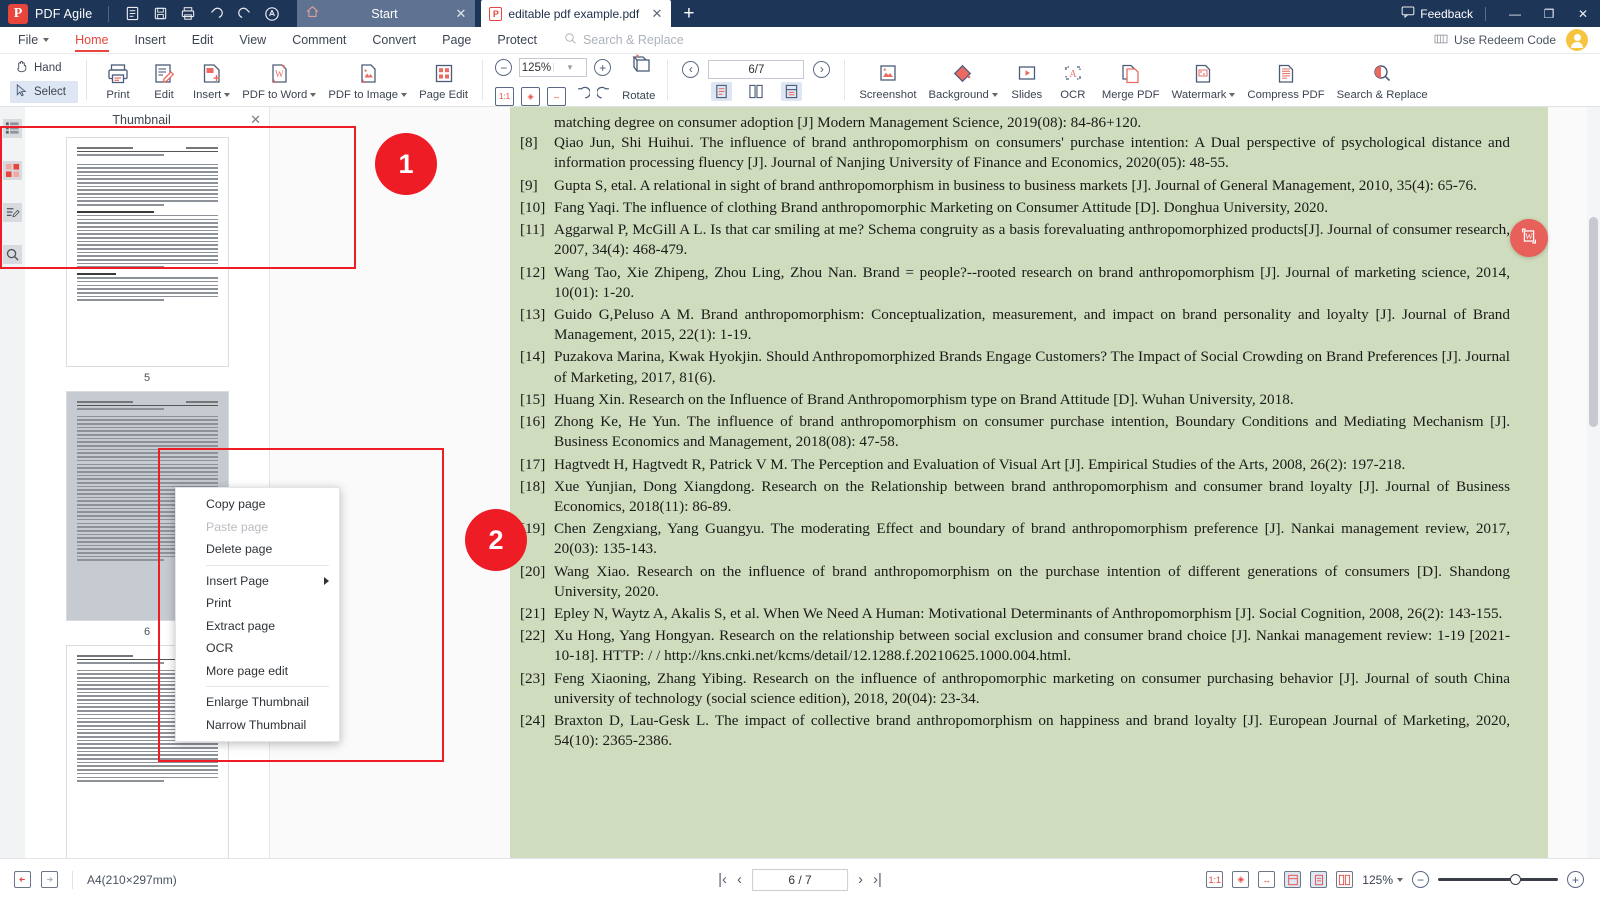 This screenshot has height=900, width=1600. What do you see at coordinates (164, 80) in the screenshot?
I see `edit-button: Edit` at bounding box center [164, 80].